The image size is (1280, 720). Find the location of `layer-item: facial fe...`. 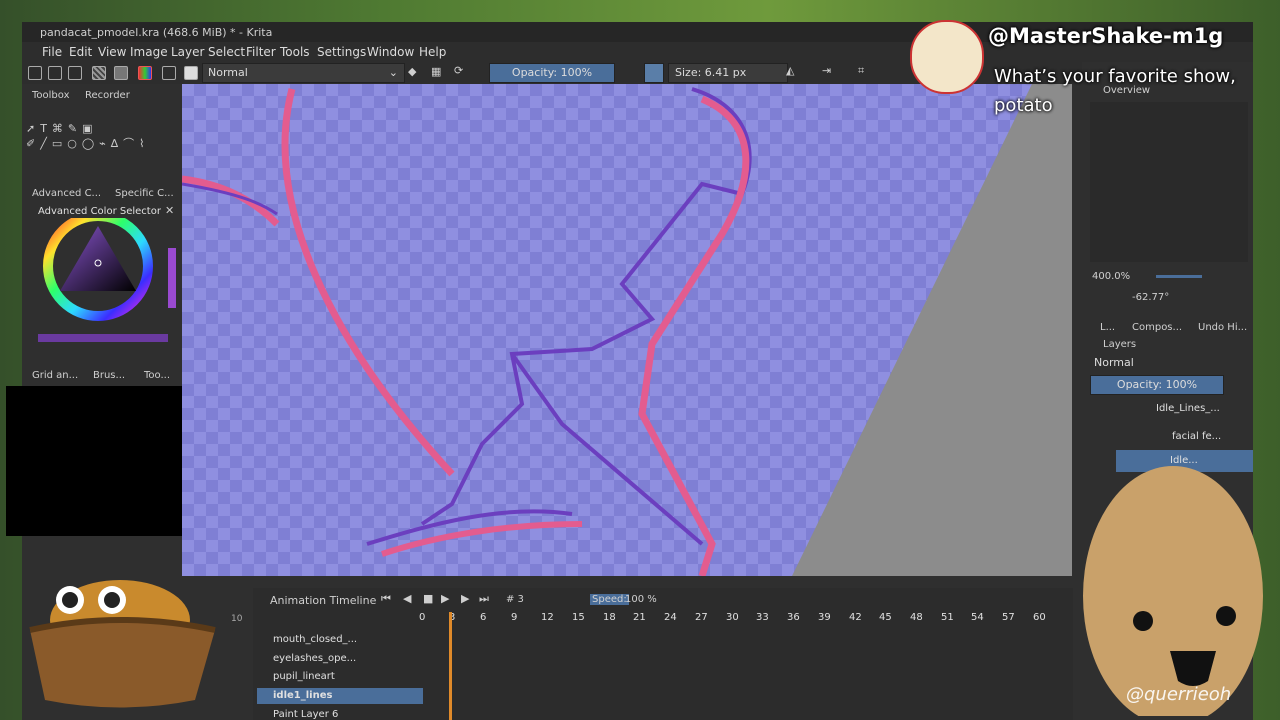

layer-item: facial fe... is located at coordinates (1196, 436).